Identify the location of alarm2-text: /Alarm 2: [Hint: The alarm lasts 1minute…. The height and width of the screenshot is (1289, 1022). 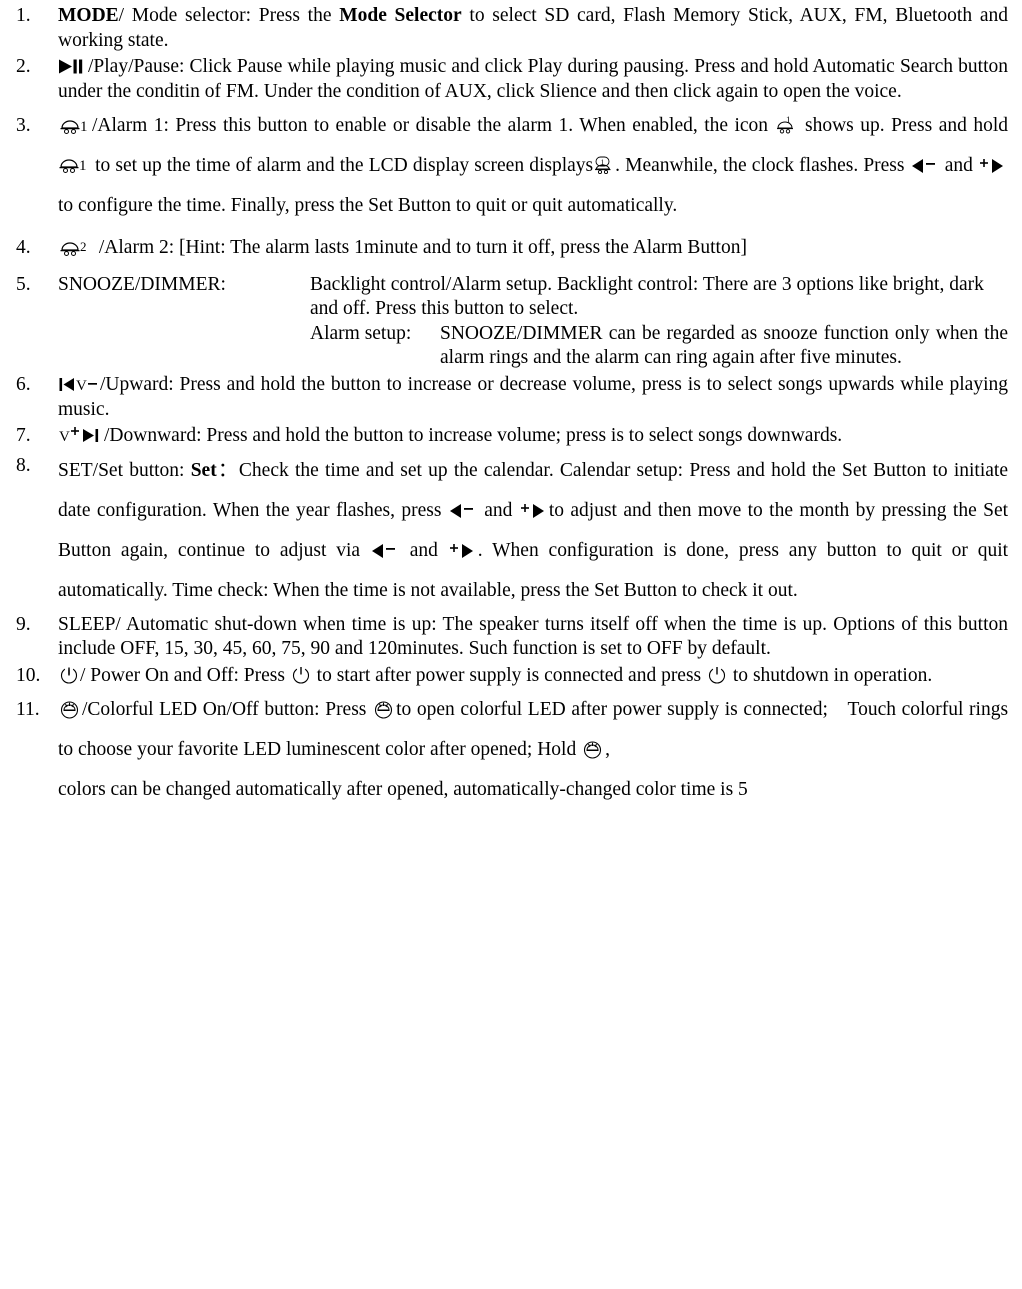
(422, 248).